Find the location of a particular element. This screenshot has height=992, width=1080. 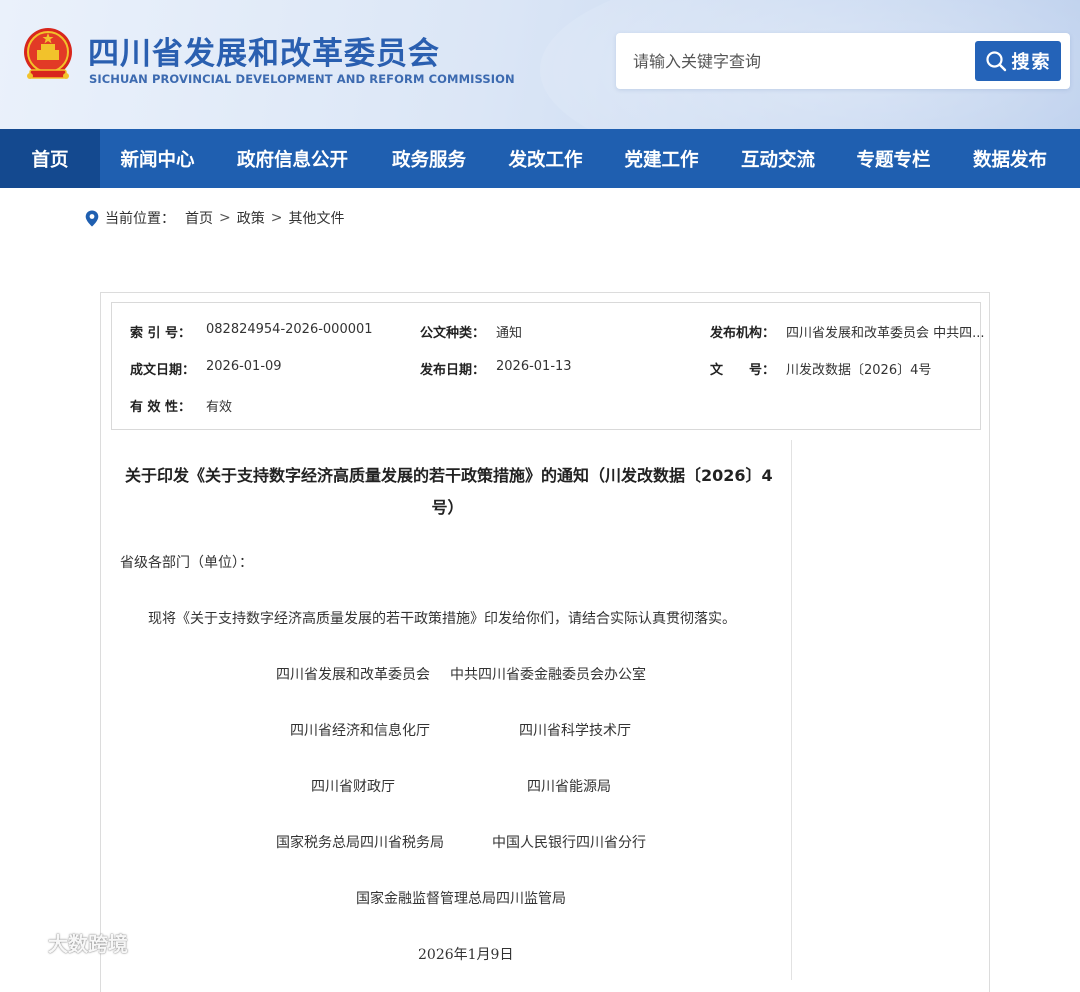

meta-value-doc-no: 川发改数据〔2026〕4号 is located at coordinates (859, 370).